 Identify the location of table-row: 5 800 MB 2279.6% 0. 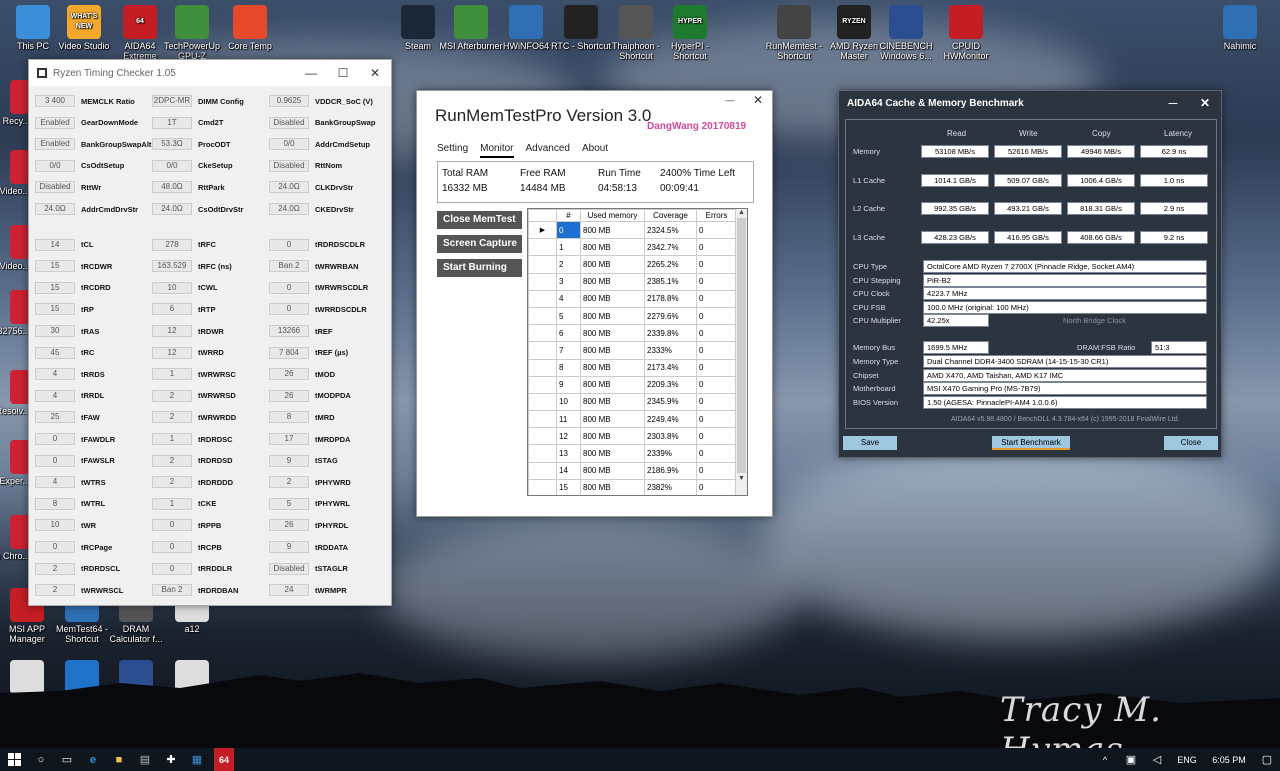
(632, 316).